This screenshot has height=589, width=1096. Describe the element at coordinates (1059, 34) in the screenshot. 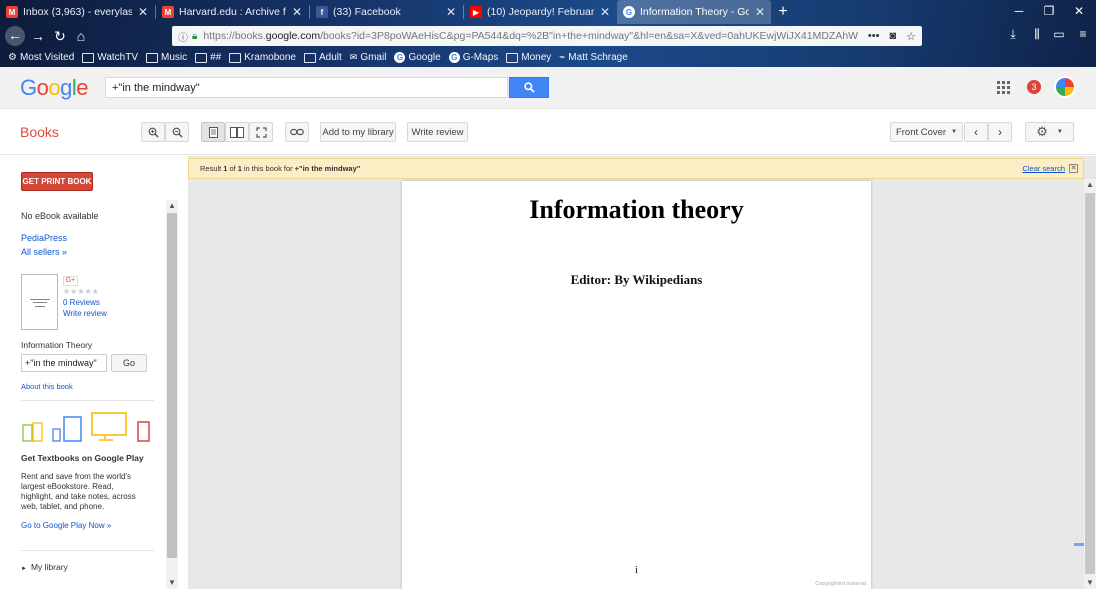

I see `sidebar-icon: ▭` at that location.